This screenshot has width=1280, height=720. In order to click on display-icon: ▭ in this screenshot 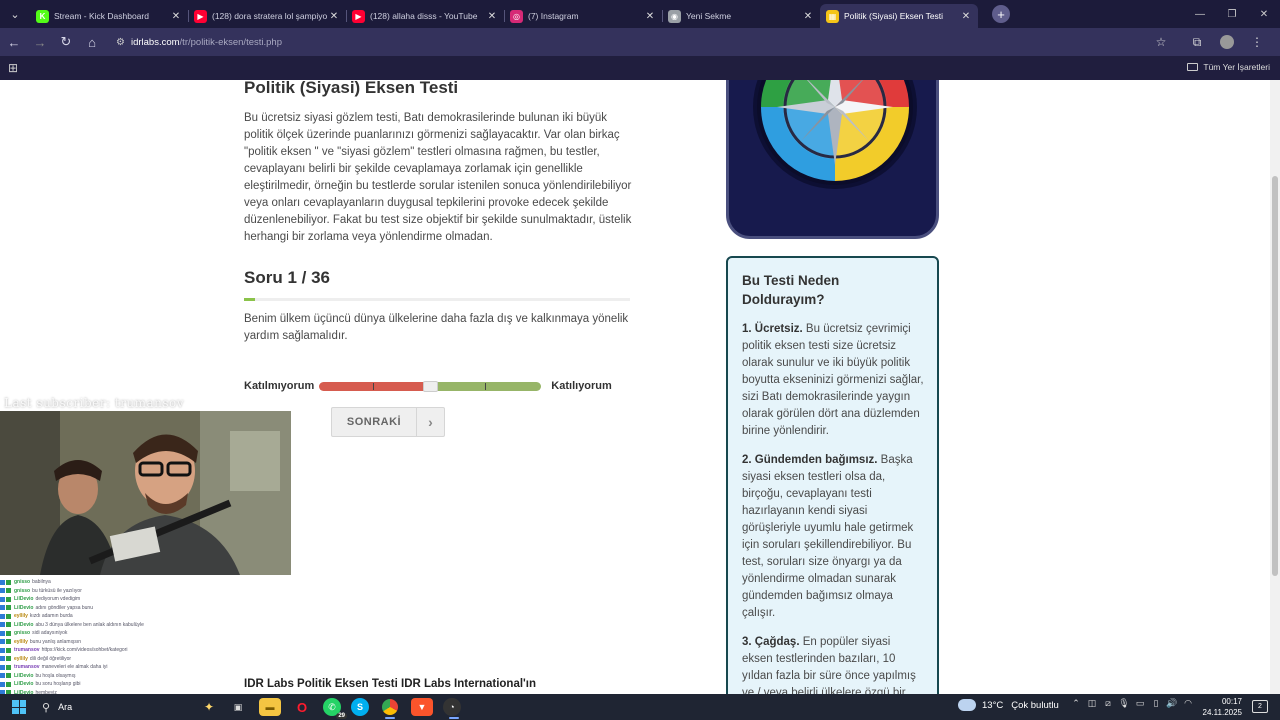, I will do `click(1140, 703)`.